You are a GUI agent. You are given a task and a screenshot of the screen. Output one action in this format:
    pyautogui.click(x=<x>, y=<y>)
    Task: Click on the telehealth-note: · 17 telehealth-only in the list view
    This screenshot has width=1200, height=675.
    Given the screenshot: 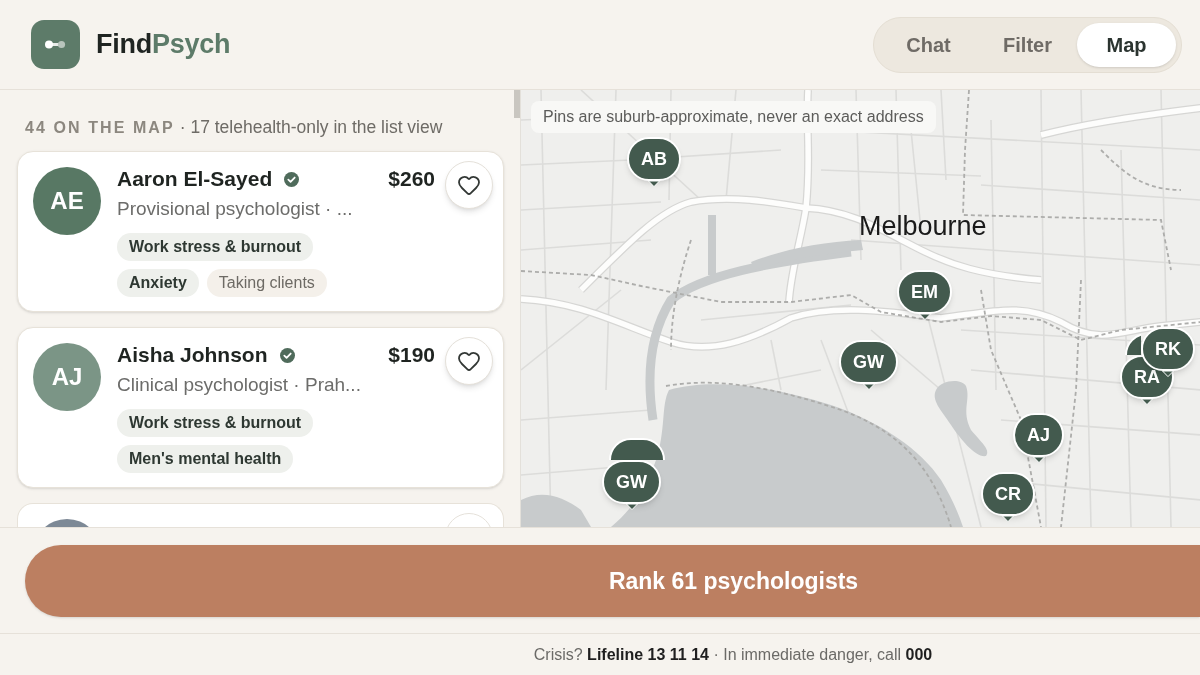 What is the action you would take?
    pyautogui.click(x=311, y=127)
    